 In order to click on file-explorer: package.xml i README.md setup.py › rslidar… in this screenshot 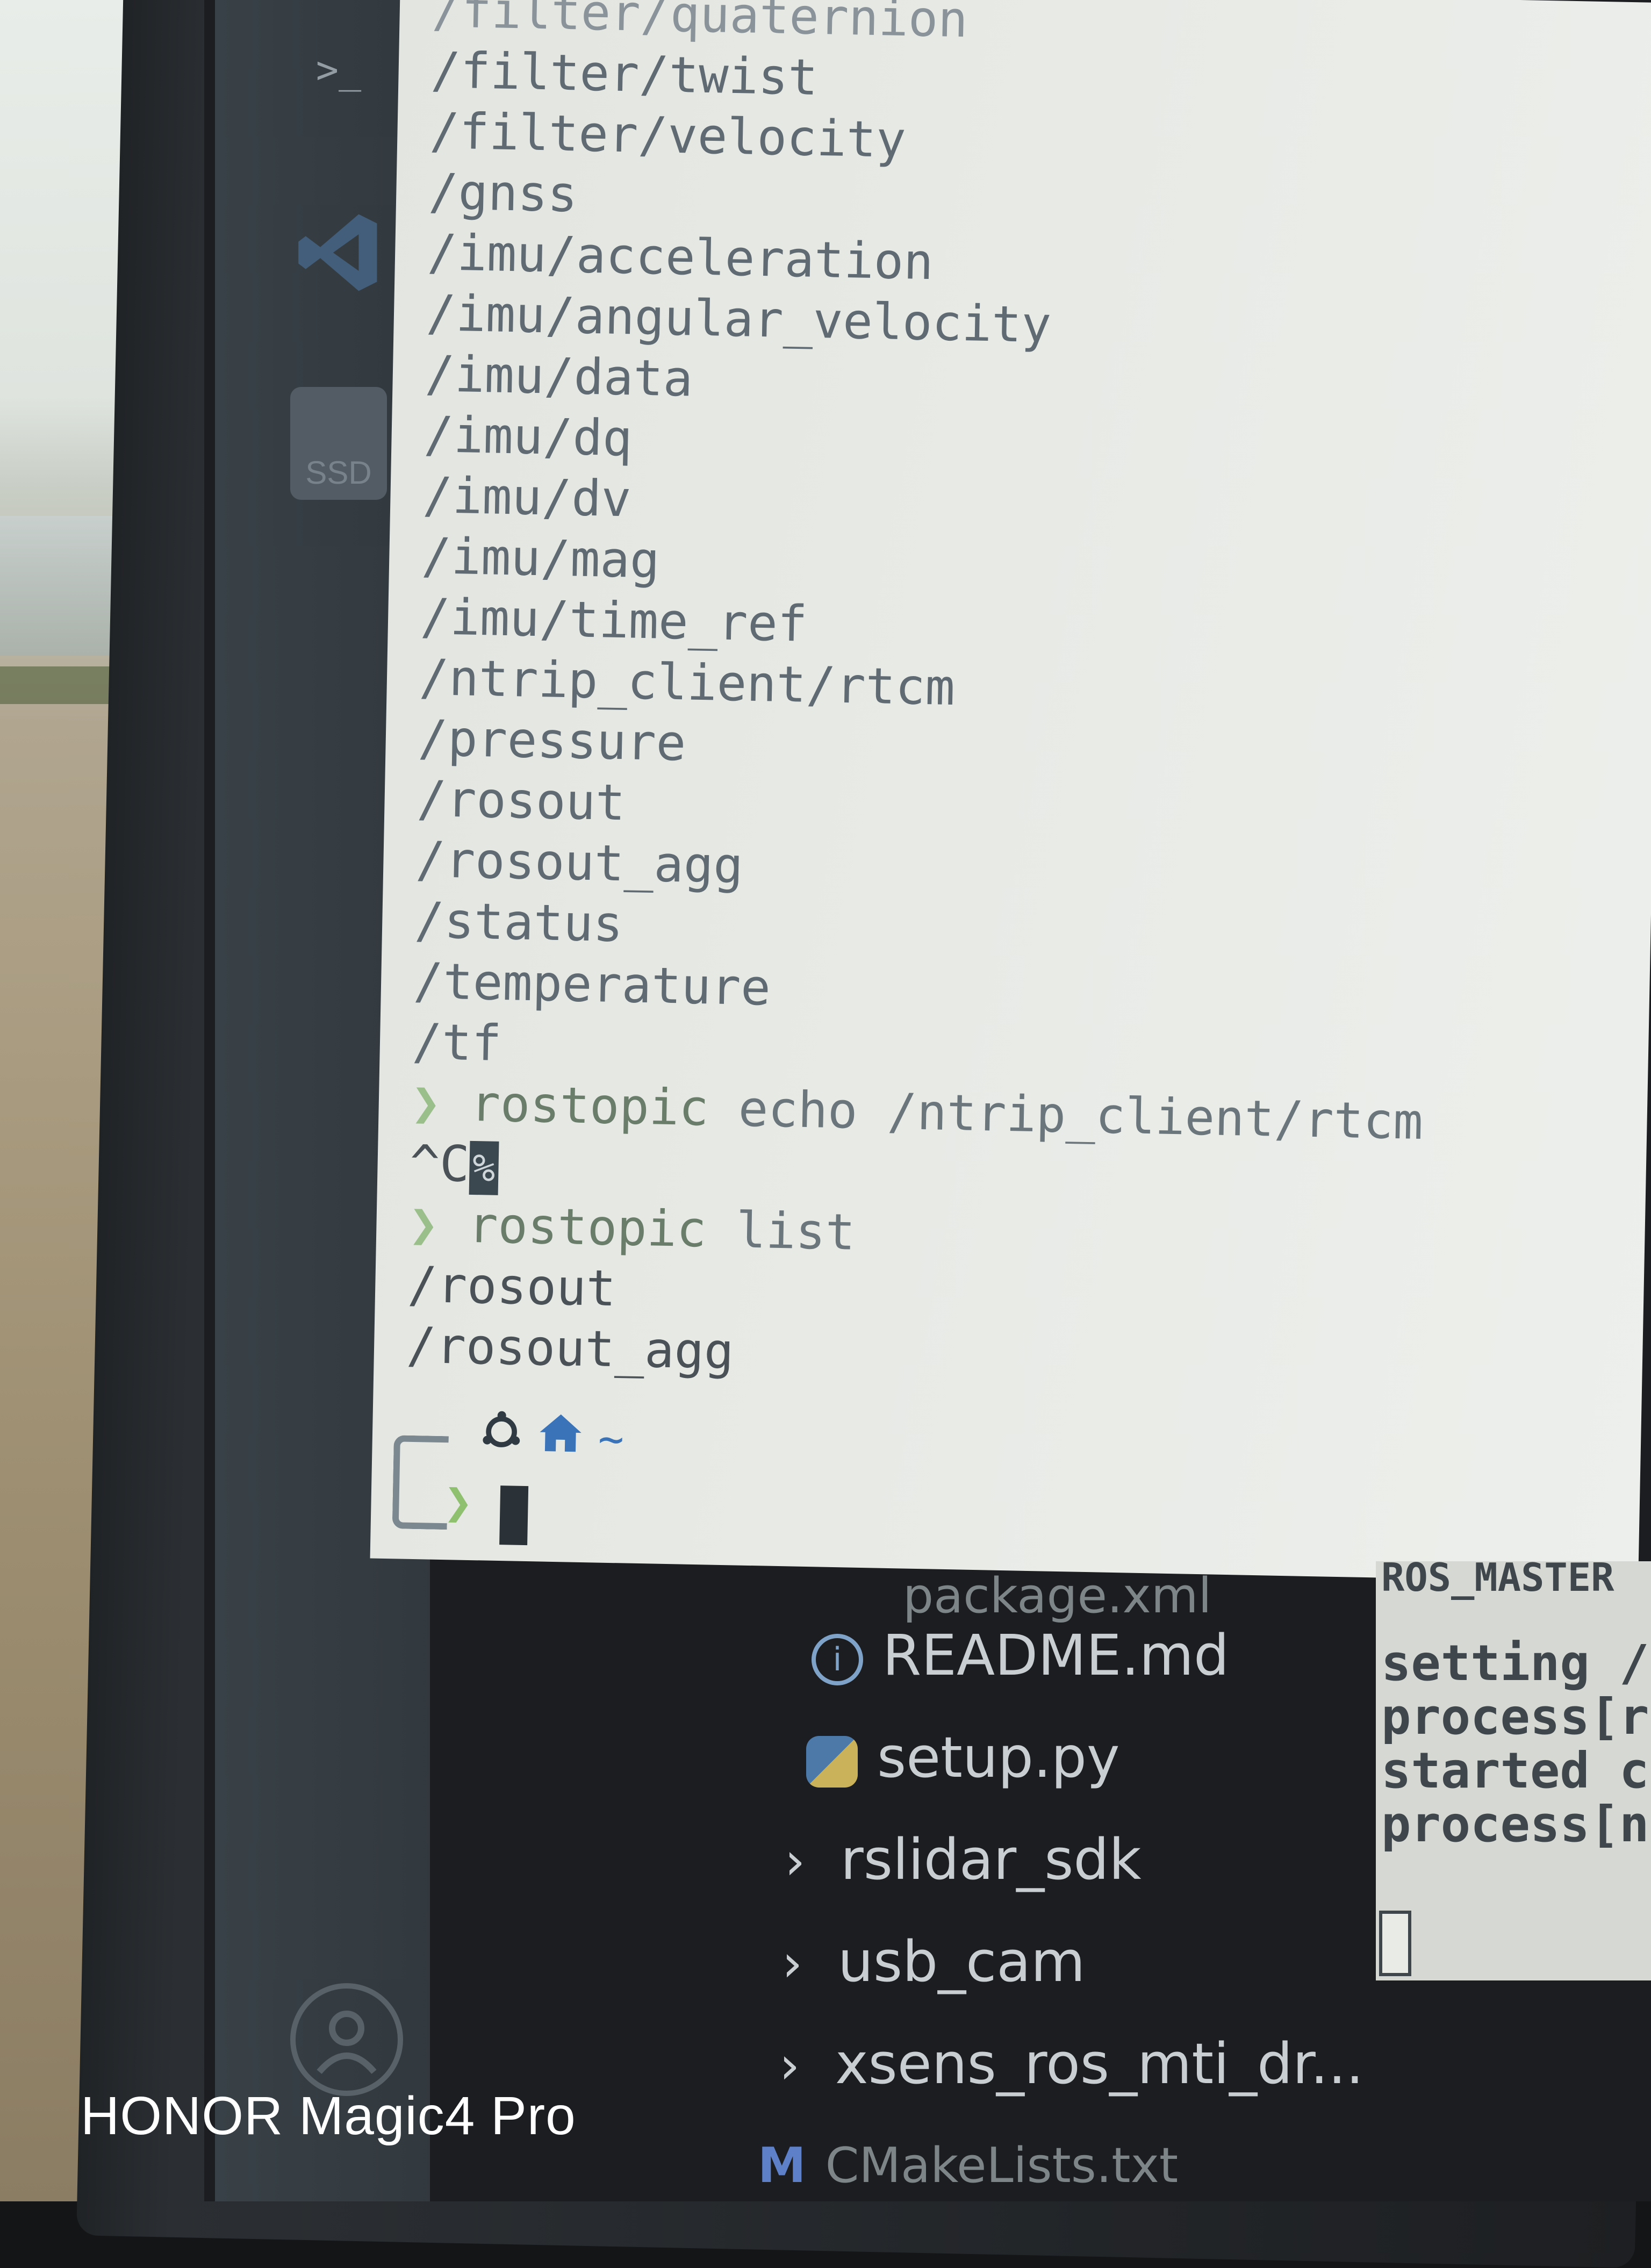, I will do `click(1065, 1886)`.